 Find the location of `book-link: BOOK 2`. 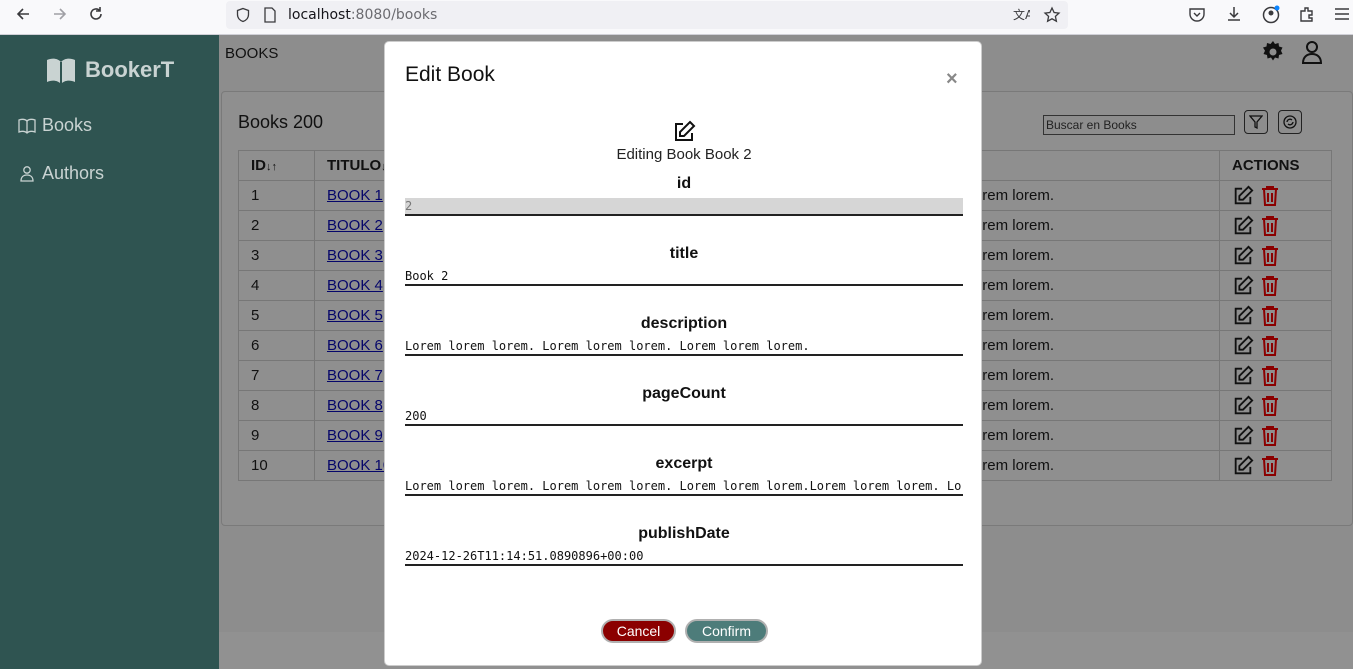

book-link: BOOK 2 is located at coordinates (355, 225).